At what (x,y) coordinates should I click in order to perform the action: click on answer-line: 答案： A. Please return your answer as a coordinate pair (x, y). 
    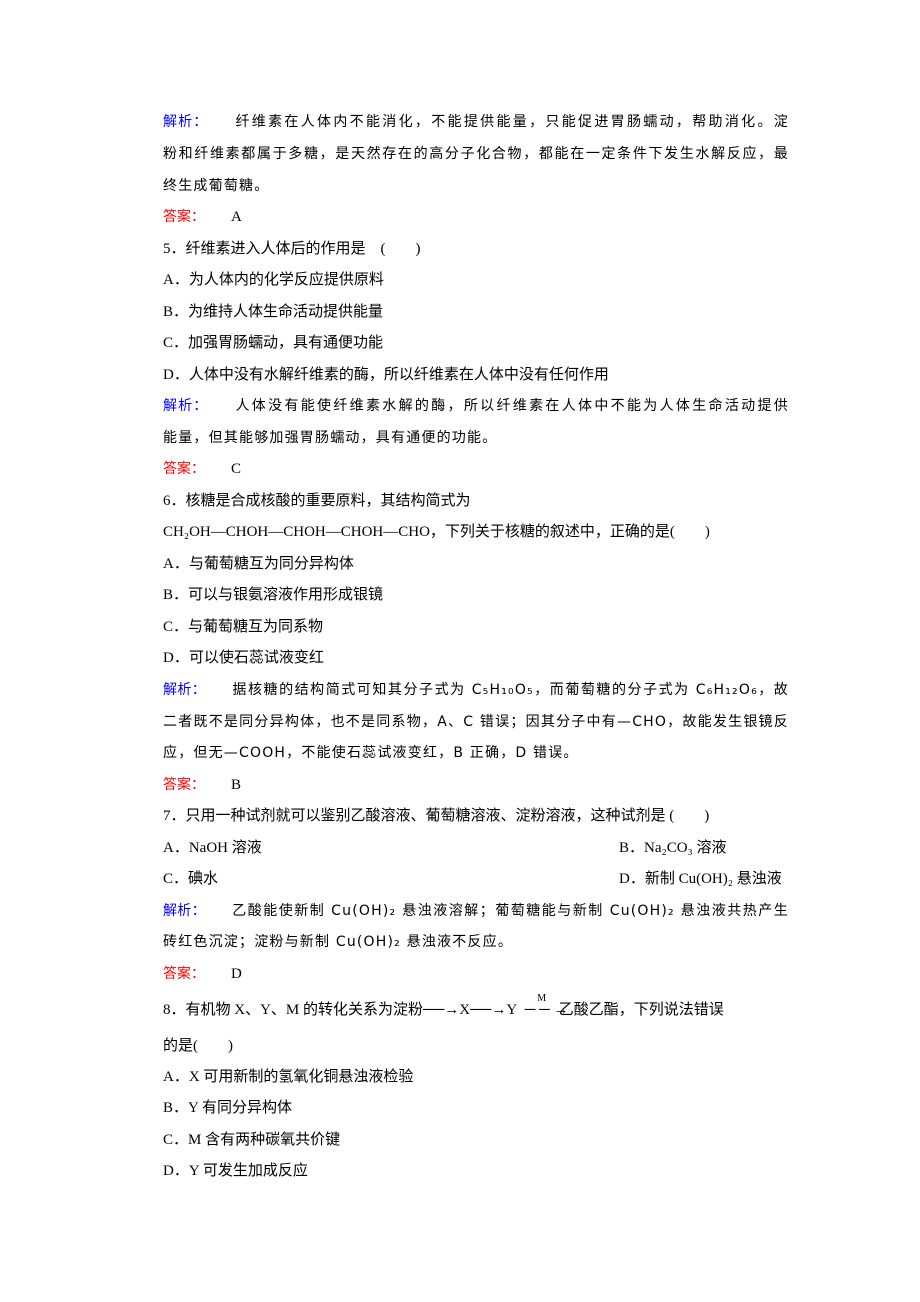
    Looking at the image, I should click on (476, 217).